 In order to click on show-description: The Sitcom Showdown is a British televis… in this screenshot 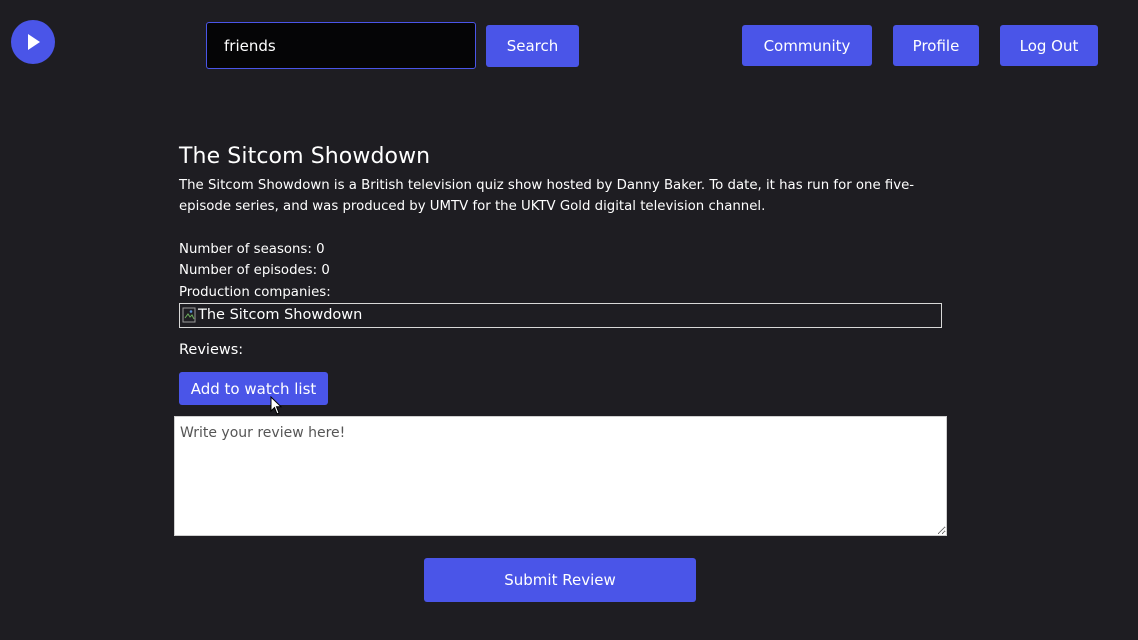, I will do `click(547, 196)`.